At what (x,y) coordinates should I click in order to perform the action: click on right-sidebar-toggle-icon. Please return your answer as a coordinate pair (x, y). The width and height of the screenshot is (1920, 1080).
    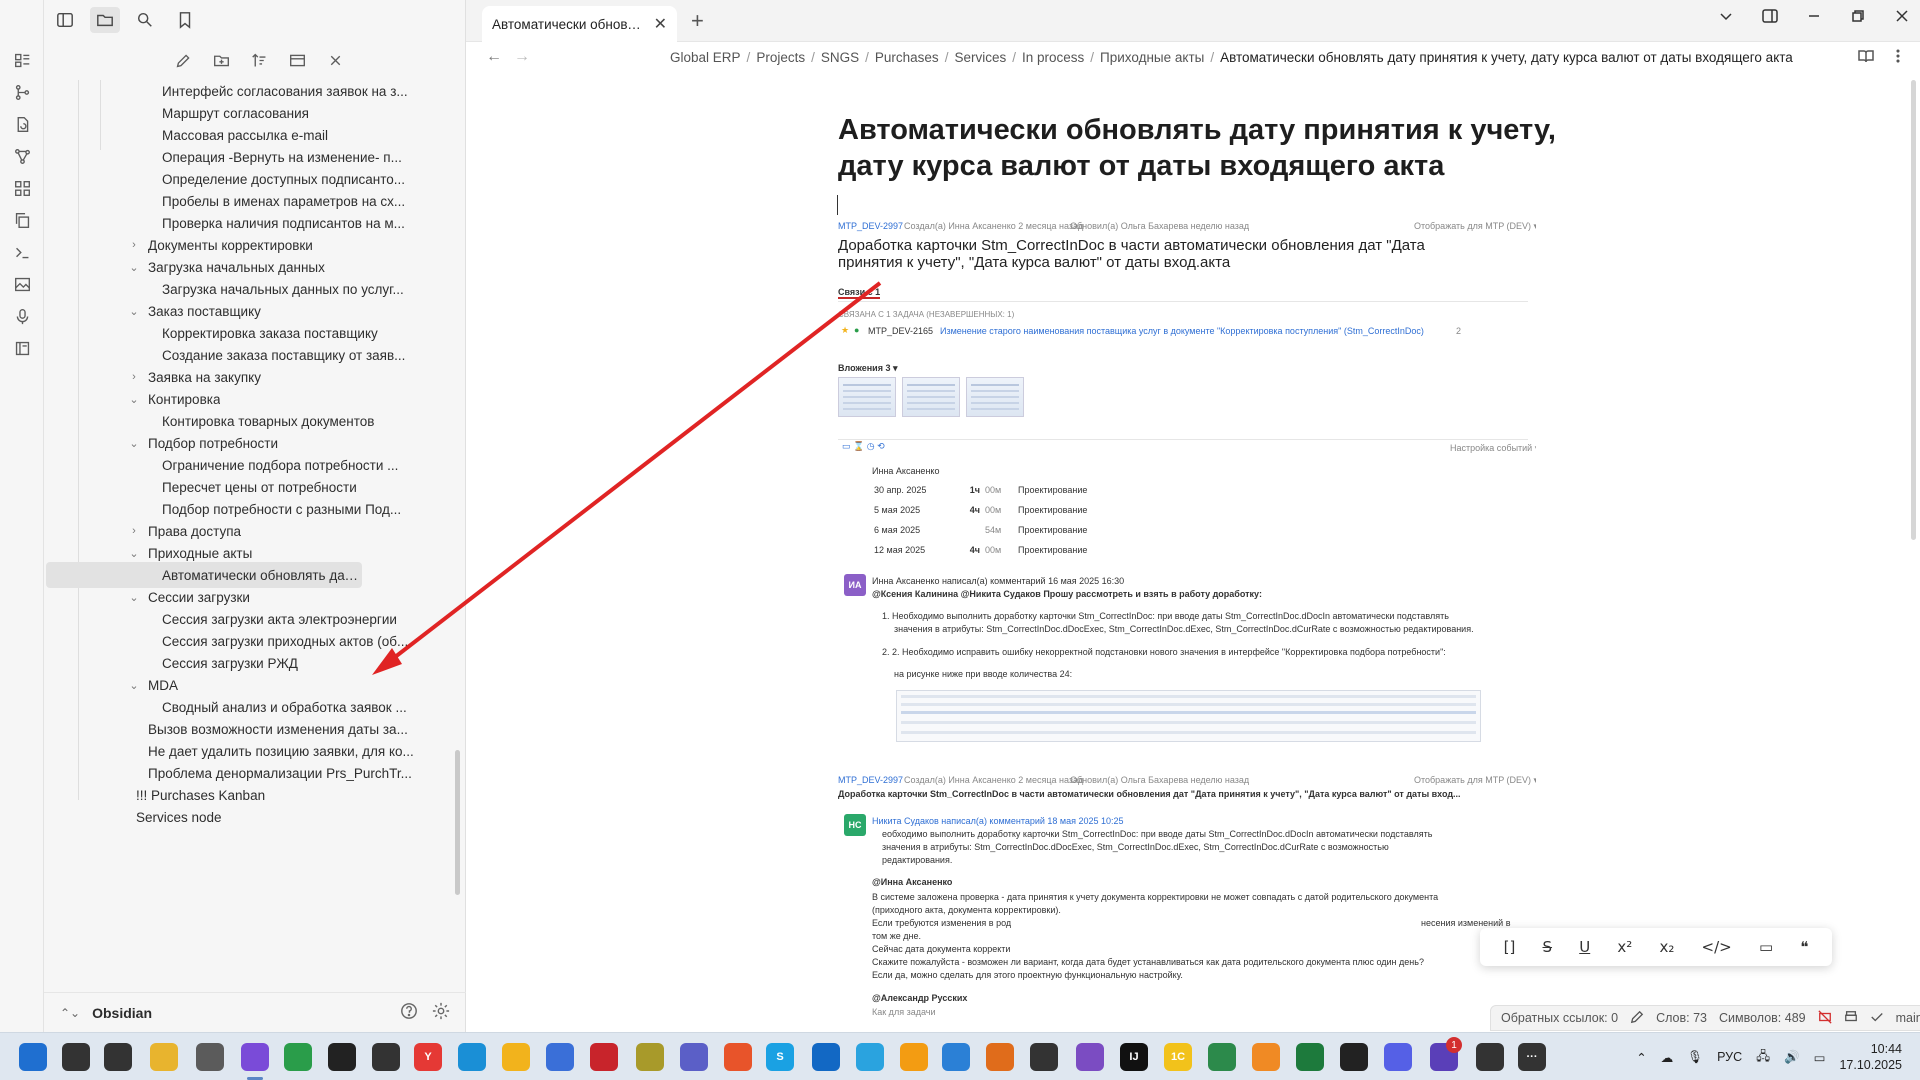
    Looking at the image, I should click on (1770, 18).